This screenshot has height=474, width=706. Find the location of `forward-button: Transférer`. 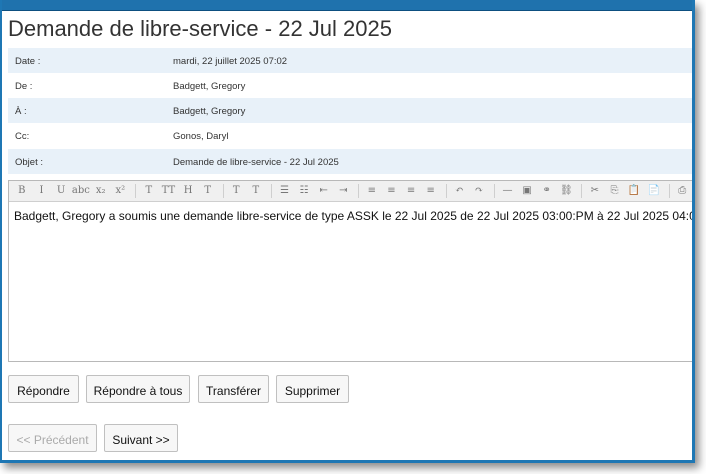

forward-button: Transférer is located at coordinates (233, 389).